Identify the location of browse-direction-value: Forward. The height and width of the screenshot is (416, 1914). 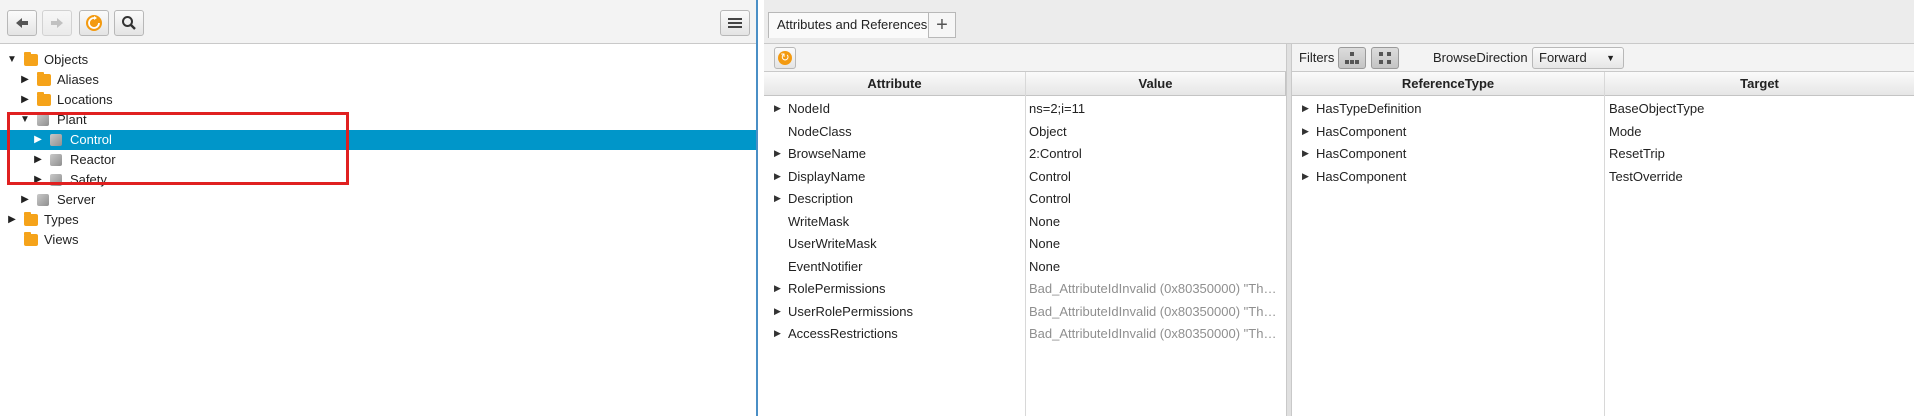
(1563, 57).